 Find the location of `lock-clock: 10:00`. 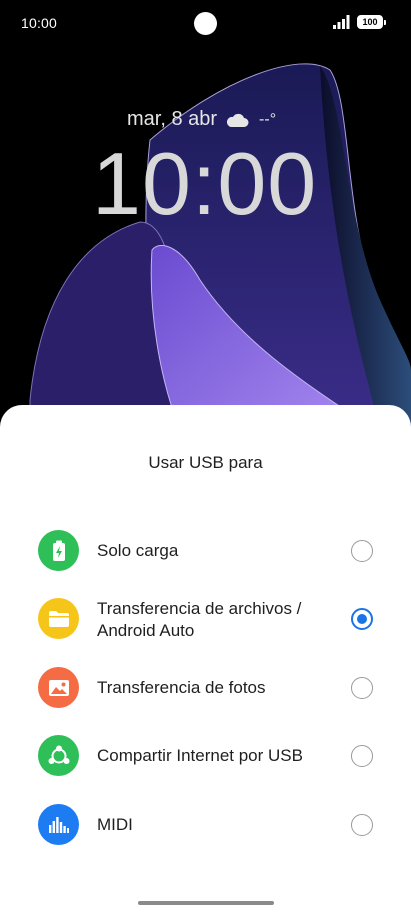

lock-clock: 10:00 is located at coordinates (205, 183).